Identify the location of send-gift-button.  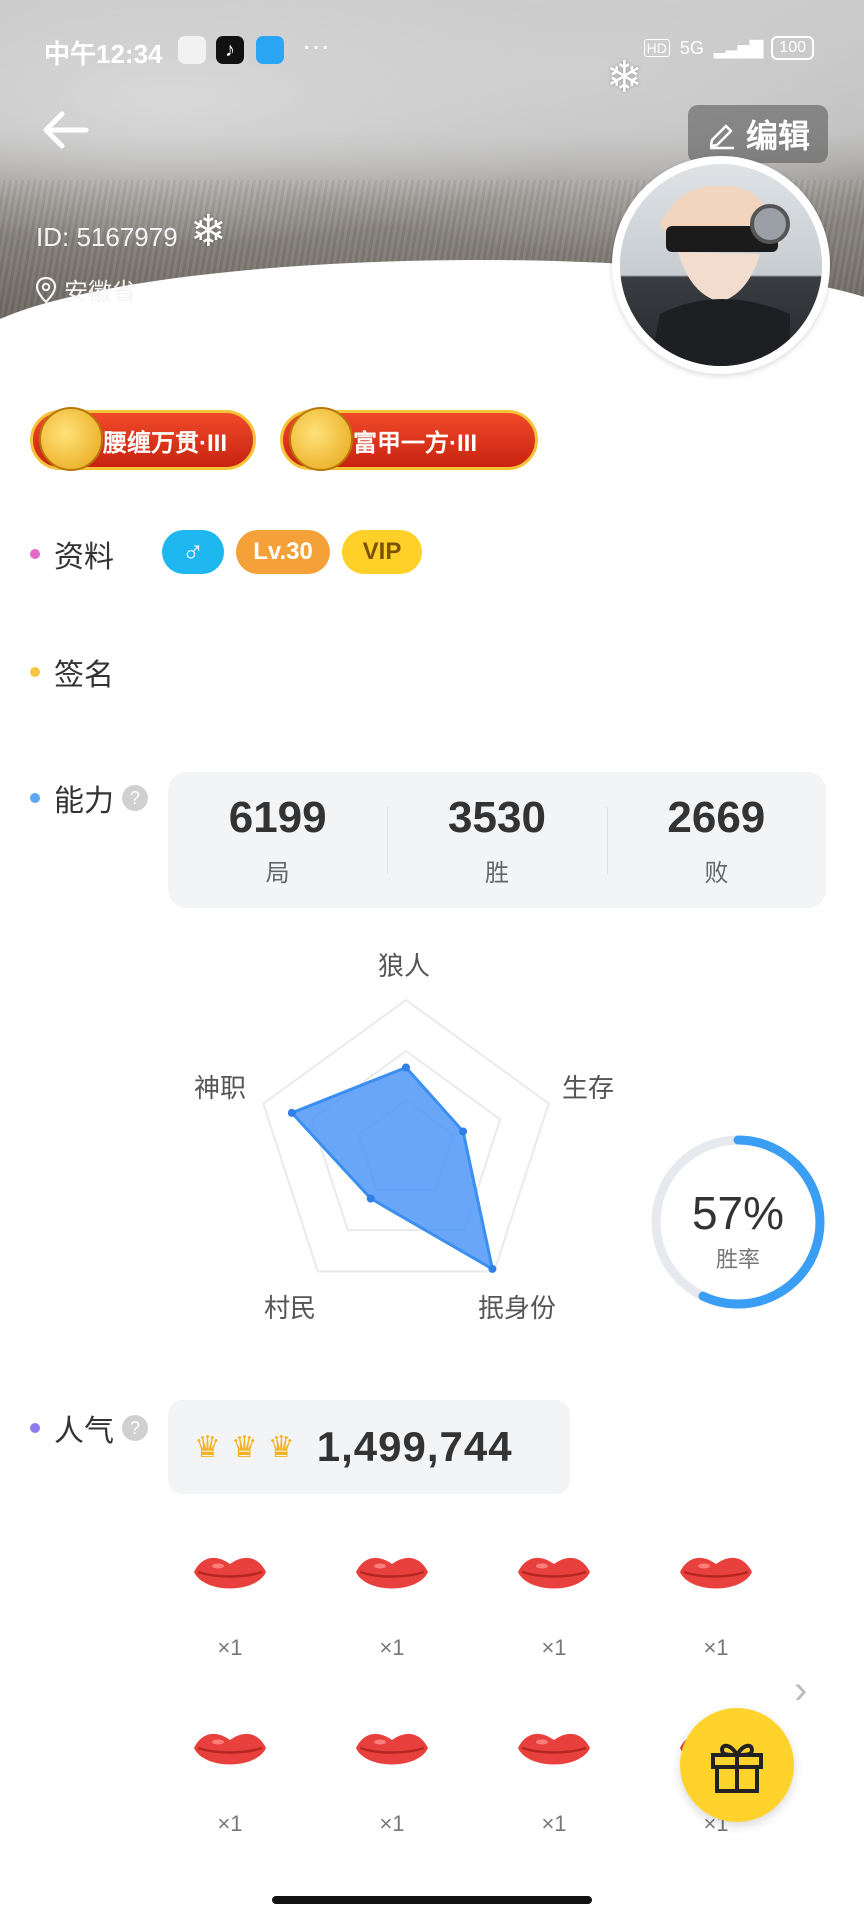
(737, 1765).